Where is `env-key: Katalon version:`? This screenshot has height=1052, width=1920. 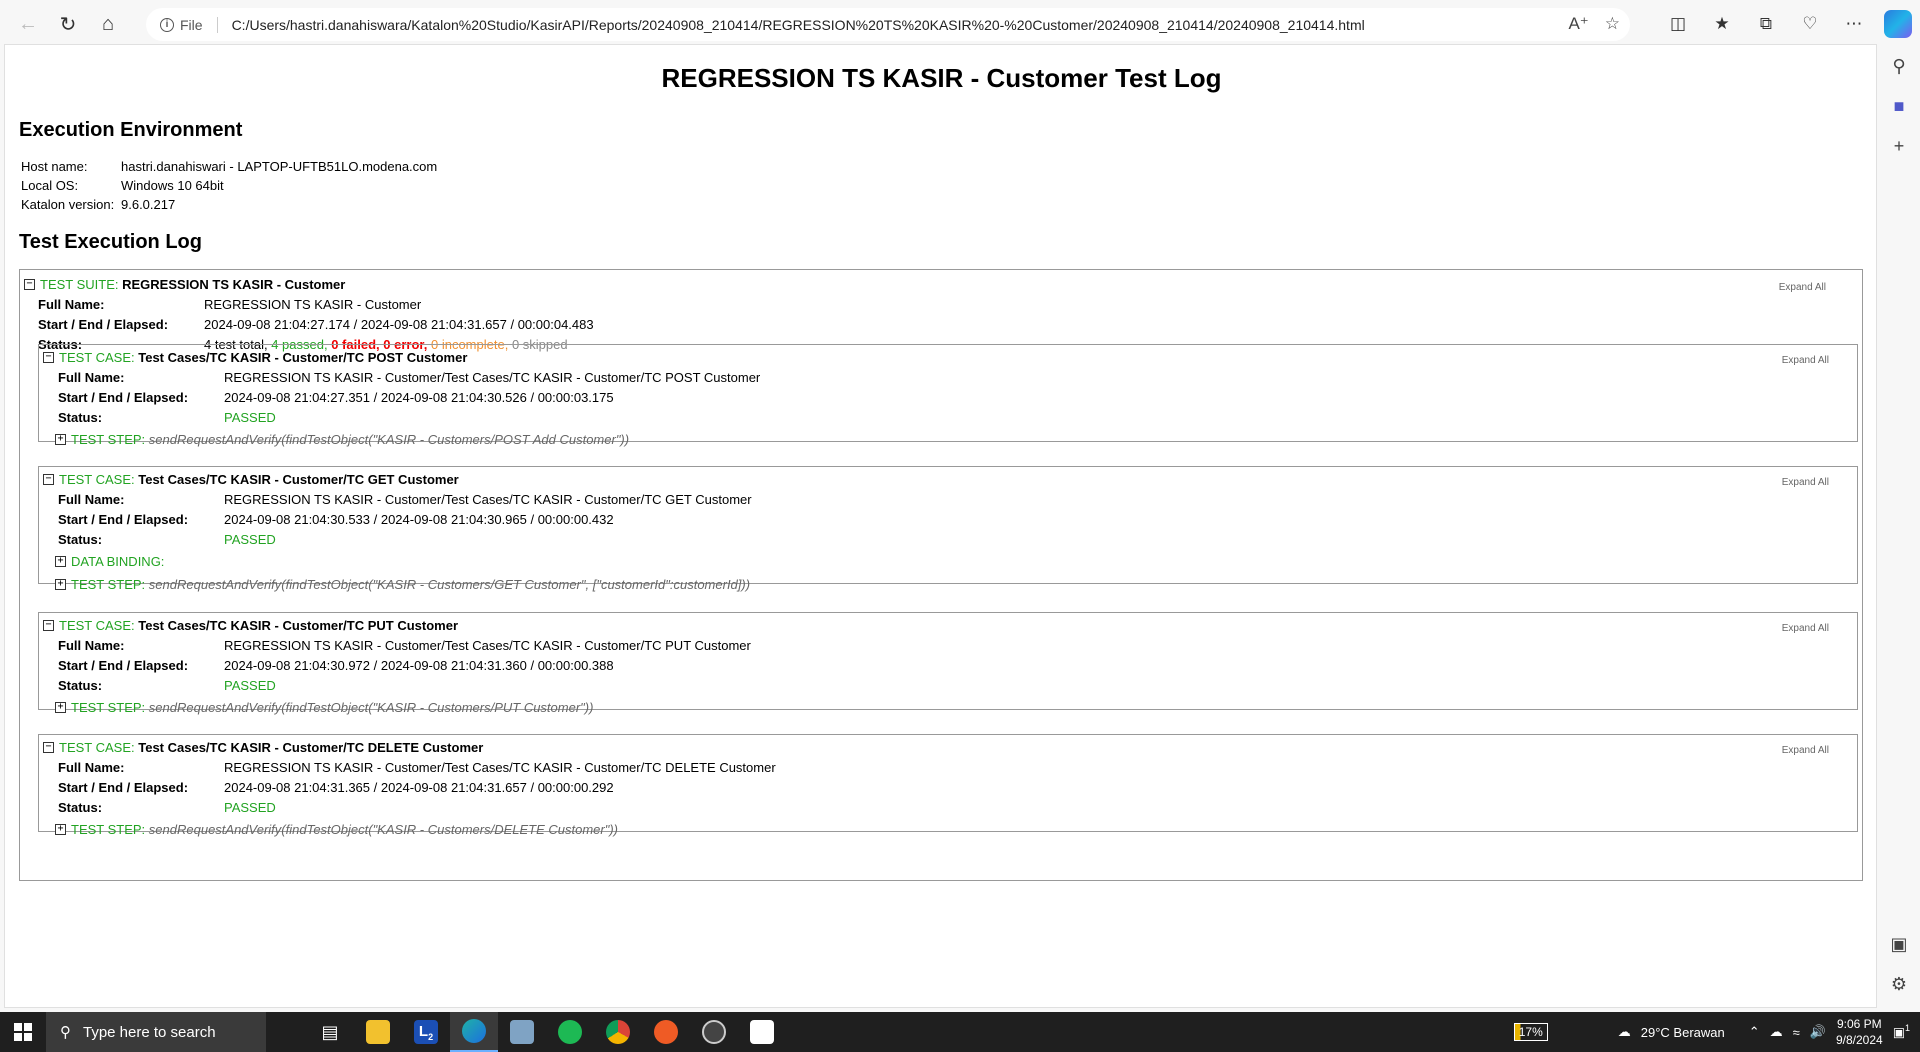
env-key: Katalon version: is located at coordinates (68, 204).